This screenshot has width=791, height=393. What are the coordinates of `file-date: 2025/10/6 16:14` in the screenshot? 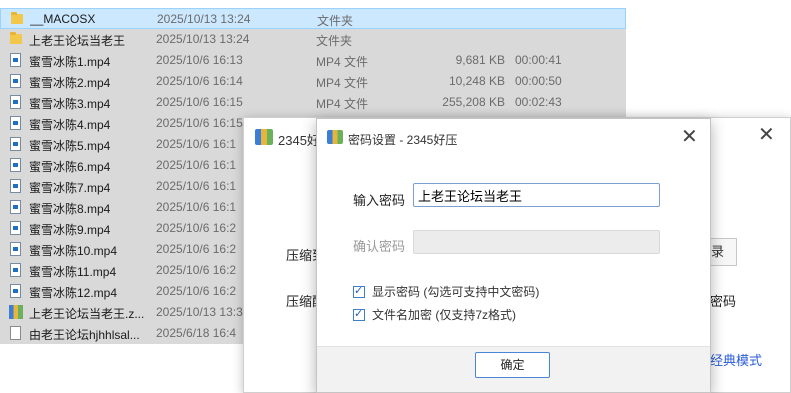 It's located at (199, 81).